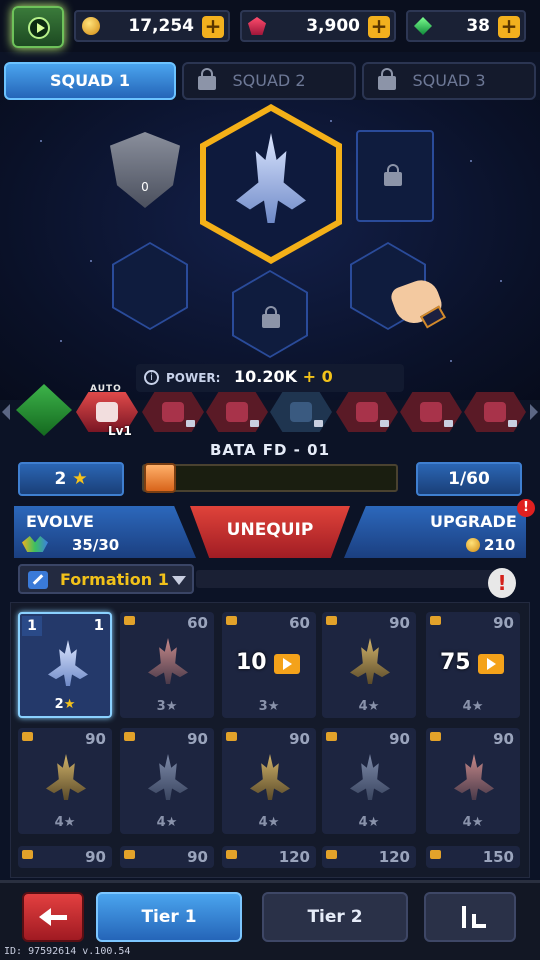 The width and height of the screenshot is (540, 960). I want to click on power-value: 10.20K + 0, so click(283, 376).